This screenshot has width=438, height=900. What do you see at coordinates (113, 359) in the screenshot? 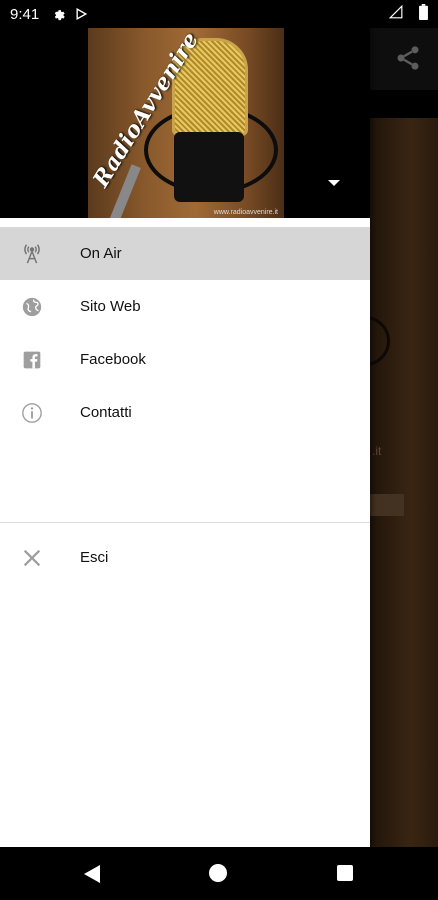
I see `menu-item-label: Facebook` at bounding box center [113, 359].